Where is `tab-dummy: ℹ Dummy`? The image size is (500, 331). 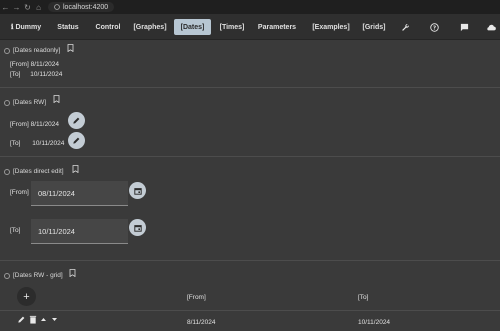
tab-dummy: ℹ Dummy is located at coordinates (26, 27).